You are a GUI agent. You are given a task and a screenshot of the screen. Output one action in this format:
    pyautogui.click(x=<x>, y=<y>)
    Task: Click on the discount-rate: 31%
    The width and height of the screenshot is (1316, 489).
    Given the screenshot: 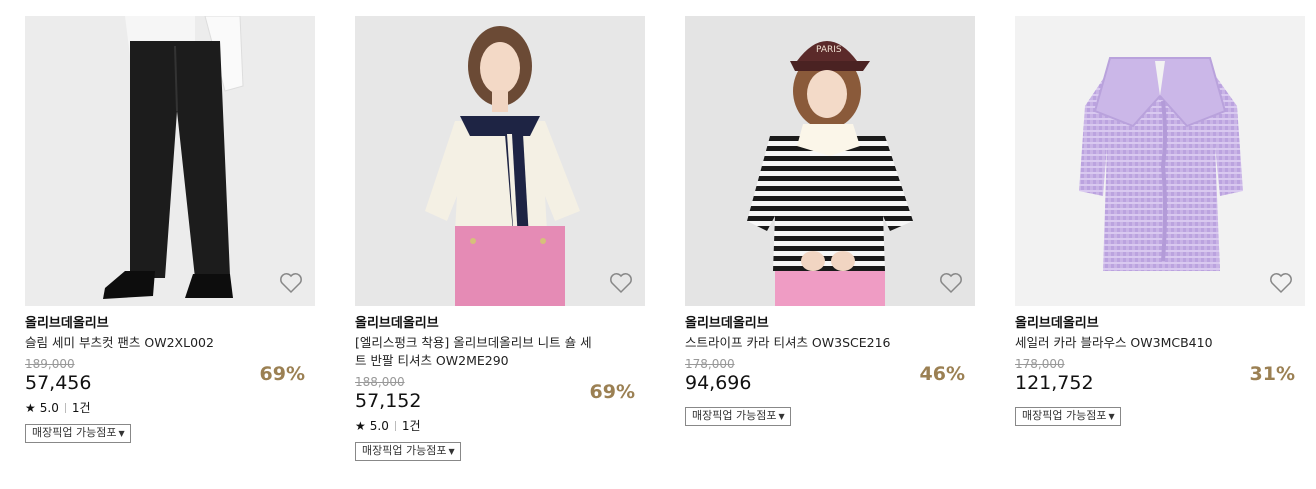 What is the action you would take?
    pyautogui.click(x=1272, y=374)
    